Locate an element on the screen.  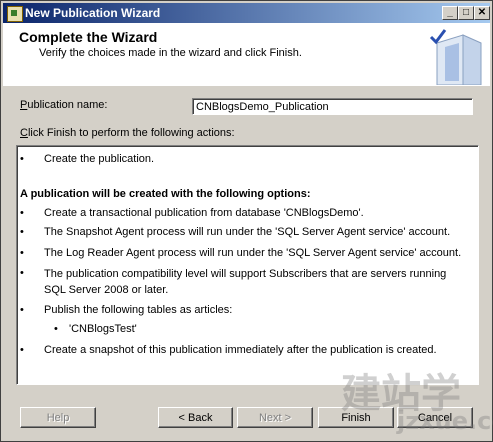
header-divider is located at coordinates (246, 85).